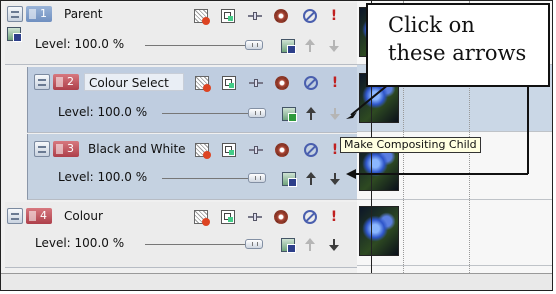 The height and width of the screenshot is (294, 556). I want to click on instruction-callout: Click on these arrows, so click(458, 45).